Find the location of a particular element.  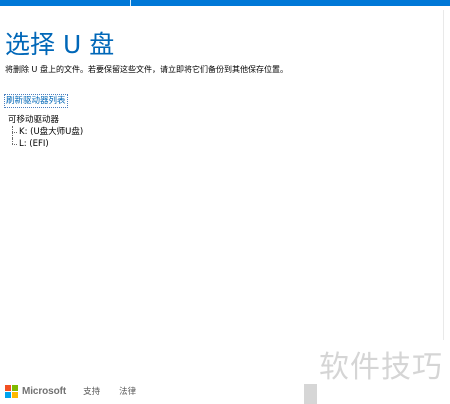

support-link: 支持 is located at coordinates (91, 391).